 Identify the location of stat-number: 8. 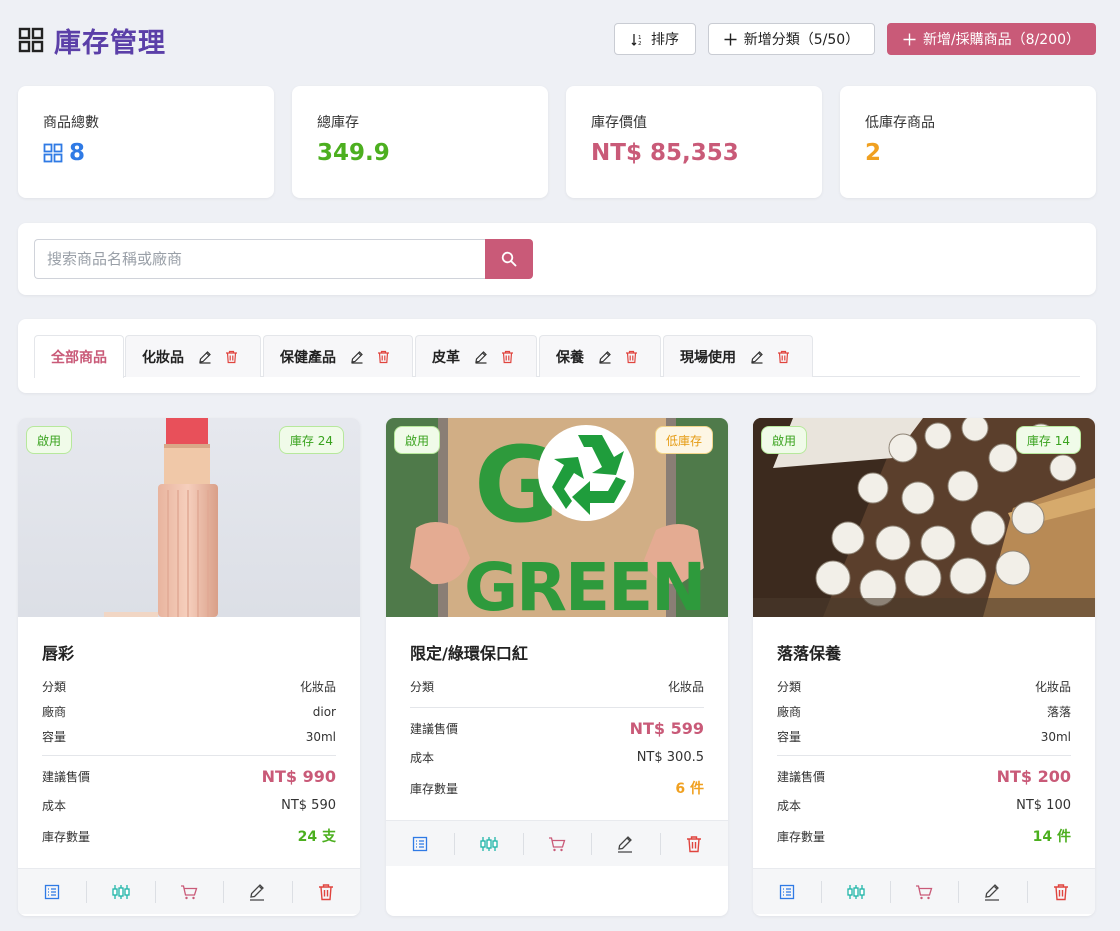
(77, 153).